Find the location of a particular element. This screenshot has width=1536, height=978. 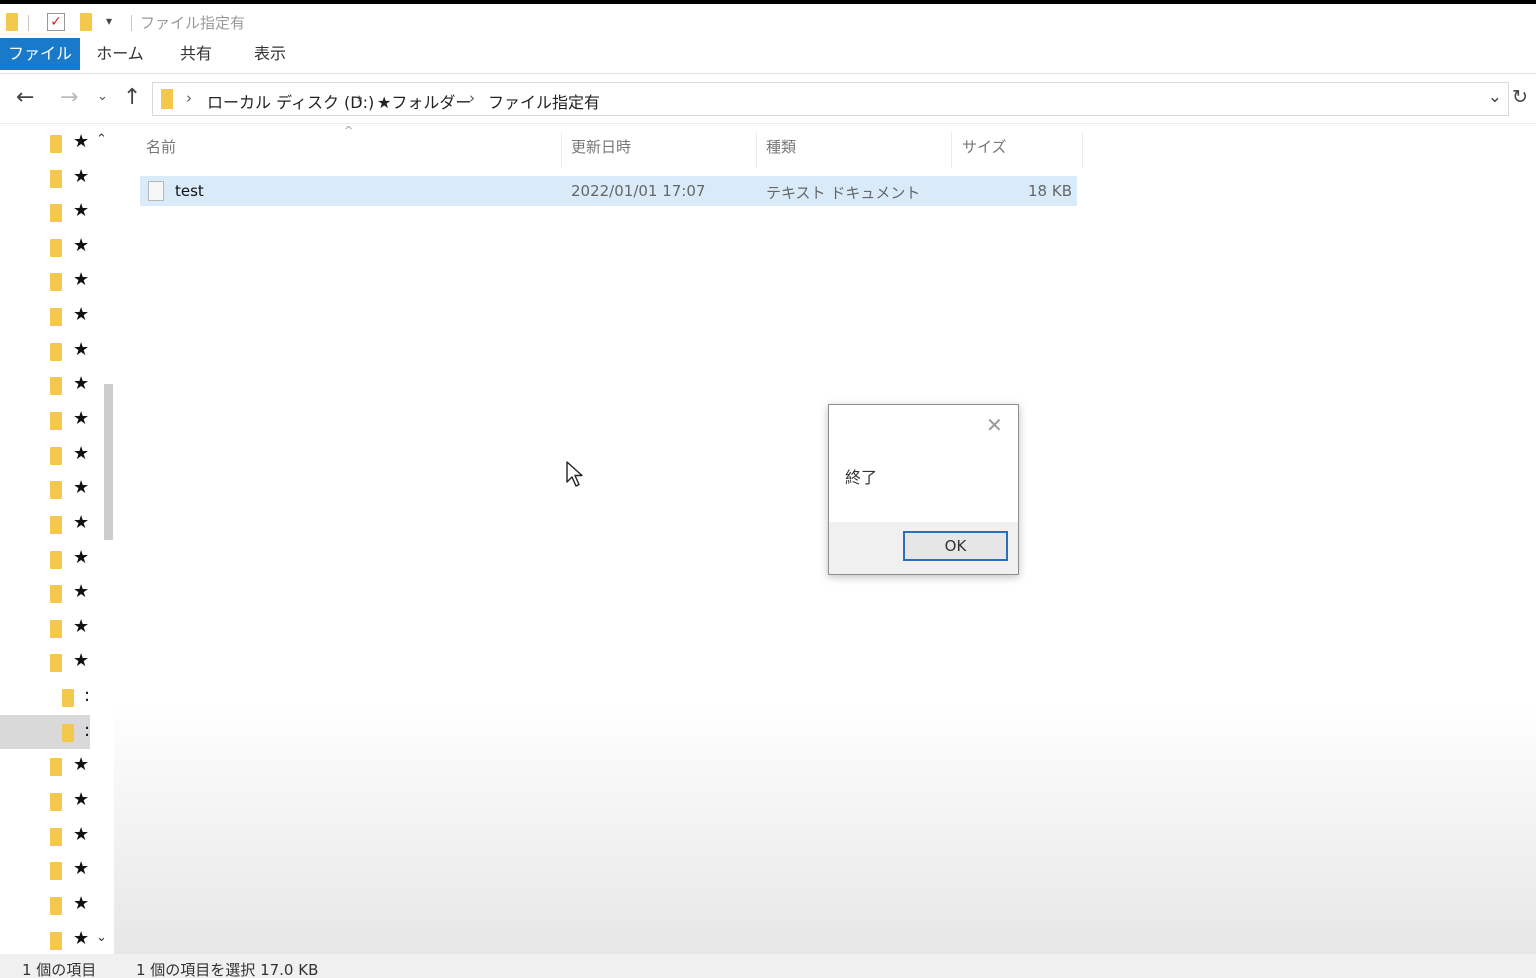

back-arrow-icon: ← is located at coordinates (25, 98).